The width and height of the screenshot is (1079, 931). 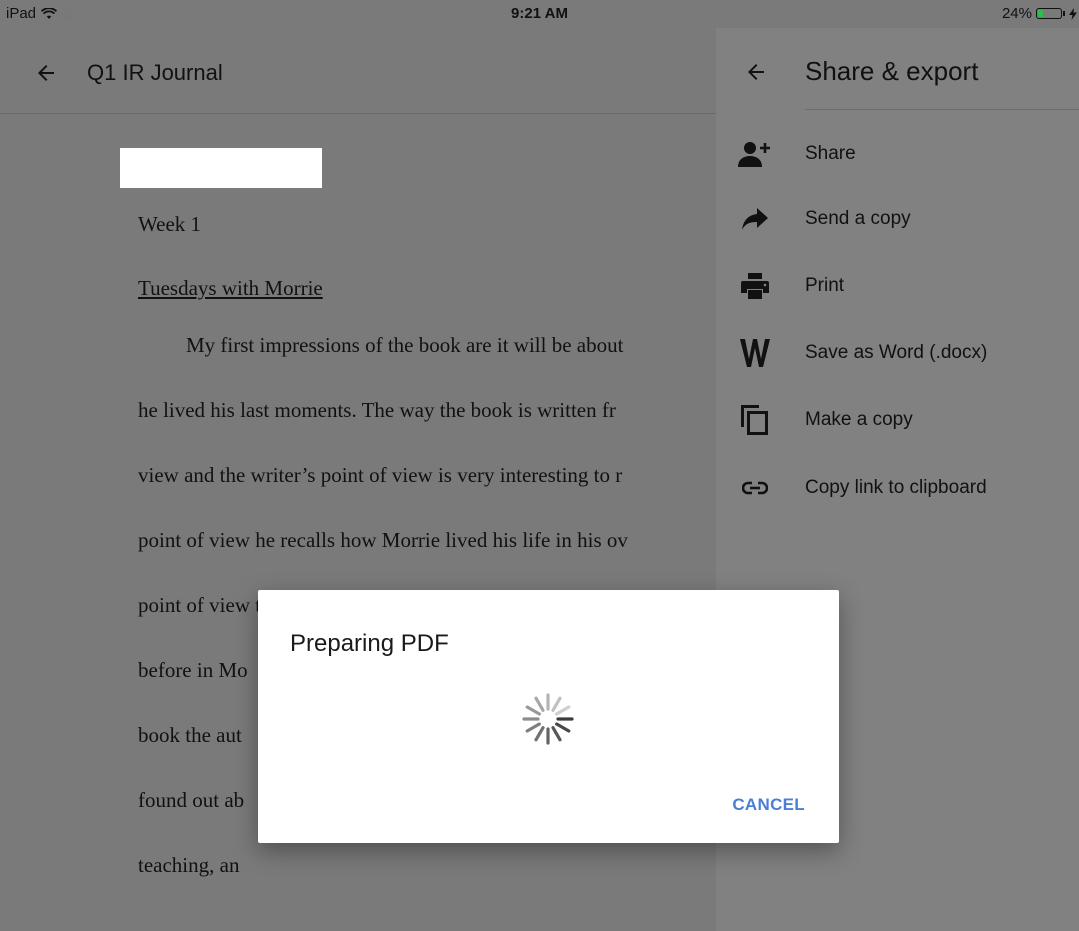 I want to click on menu-item-label: Save as Word (.docx), so click(x=896, y=352).